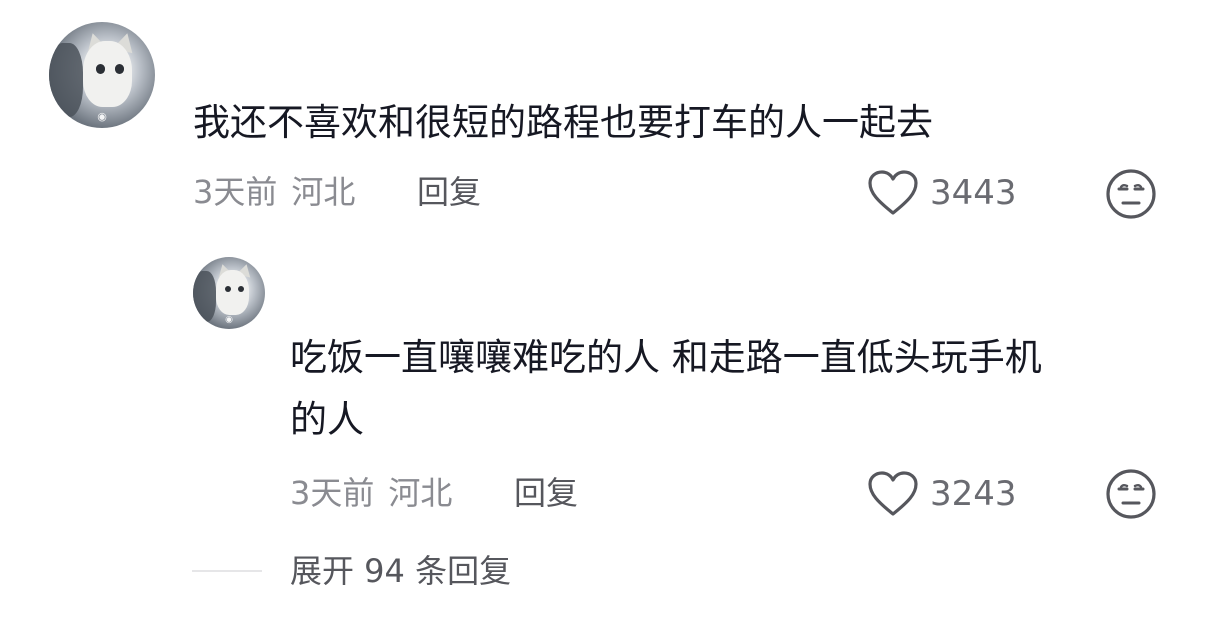  Describe the element at coordinates (332, 493) in the screenshot. I see `reply-time: 3天前` at that location.